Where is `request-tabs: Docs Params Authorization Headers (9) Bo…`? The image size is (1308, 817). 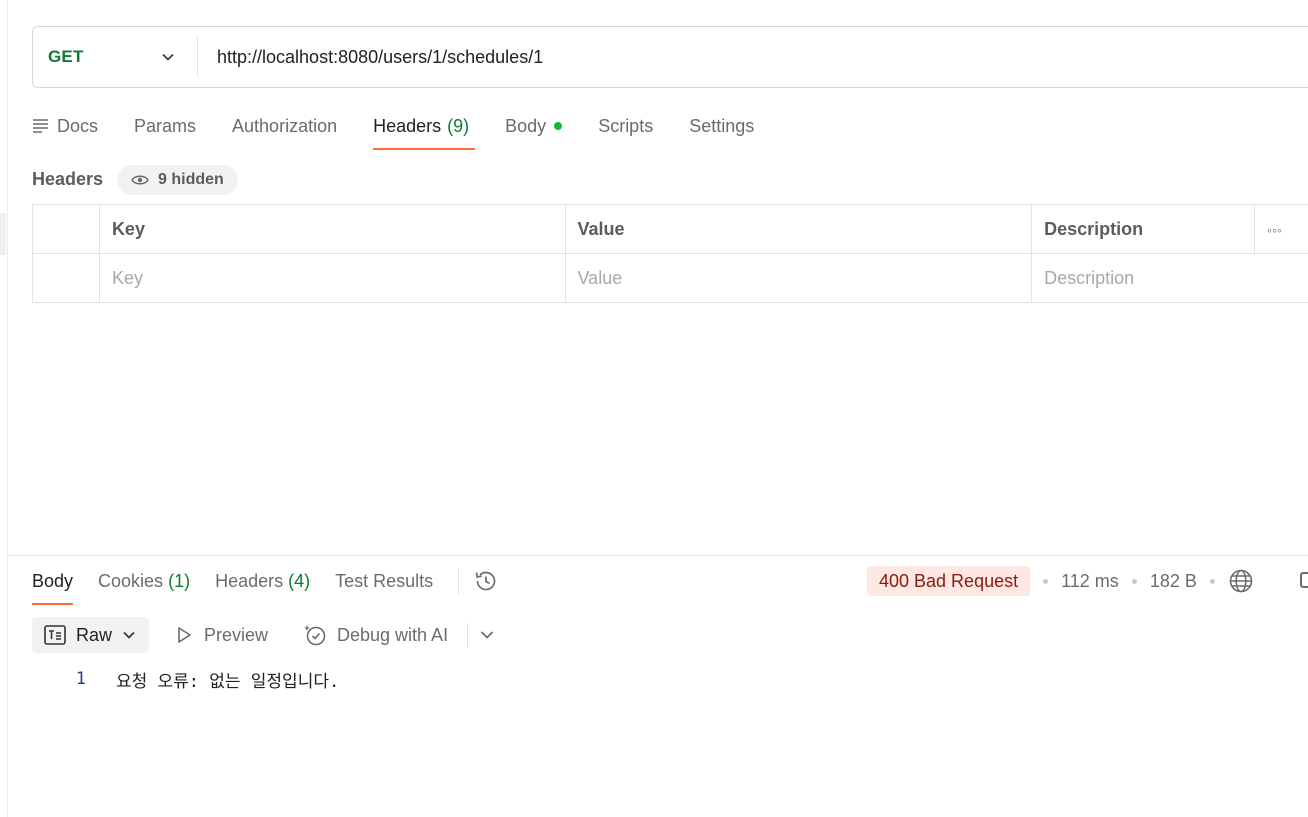 request-tabs: Docs Params Authorization Headers (9) Bo… is located at coordinates (411, 130).